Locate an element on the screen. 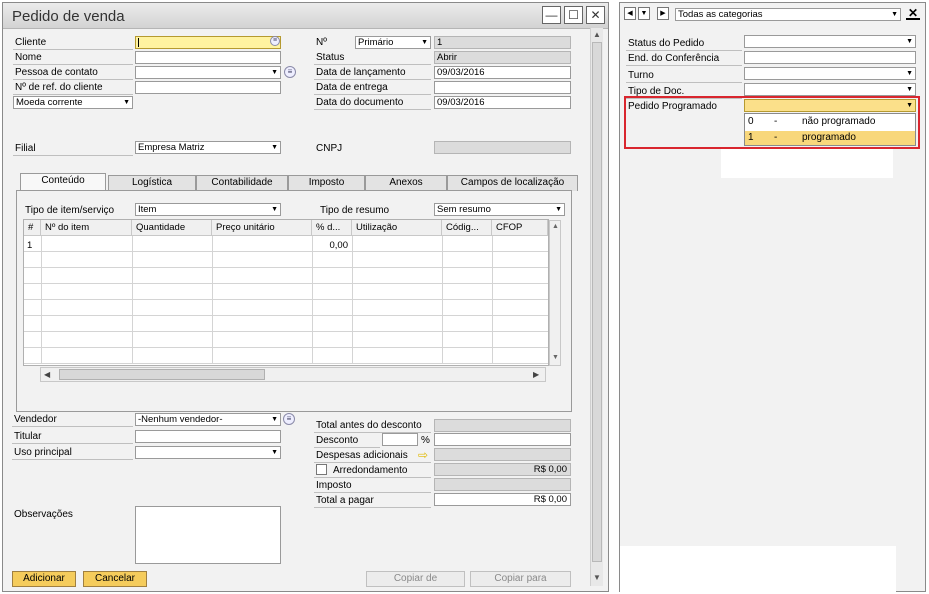 This screenshot has width=929, height=594. tab-campos-localizacao: Campos de localização is located at coordinates (512, 183).